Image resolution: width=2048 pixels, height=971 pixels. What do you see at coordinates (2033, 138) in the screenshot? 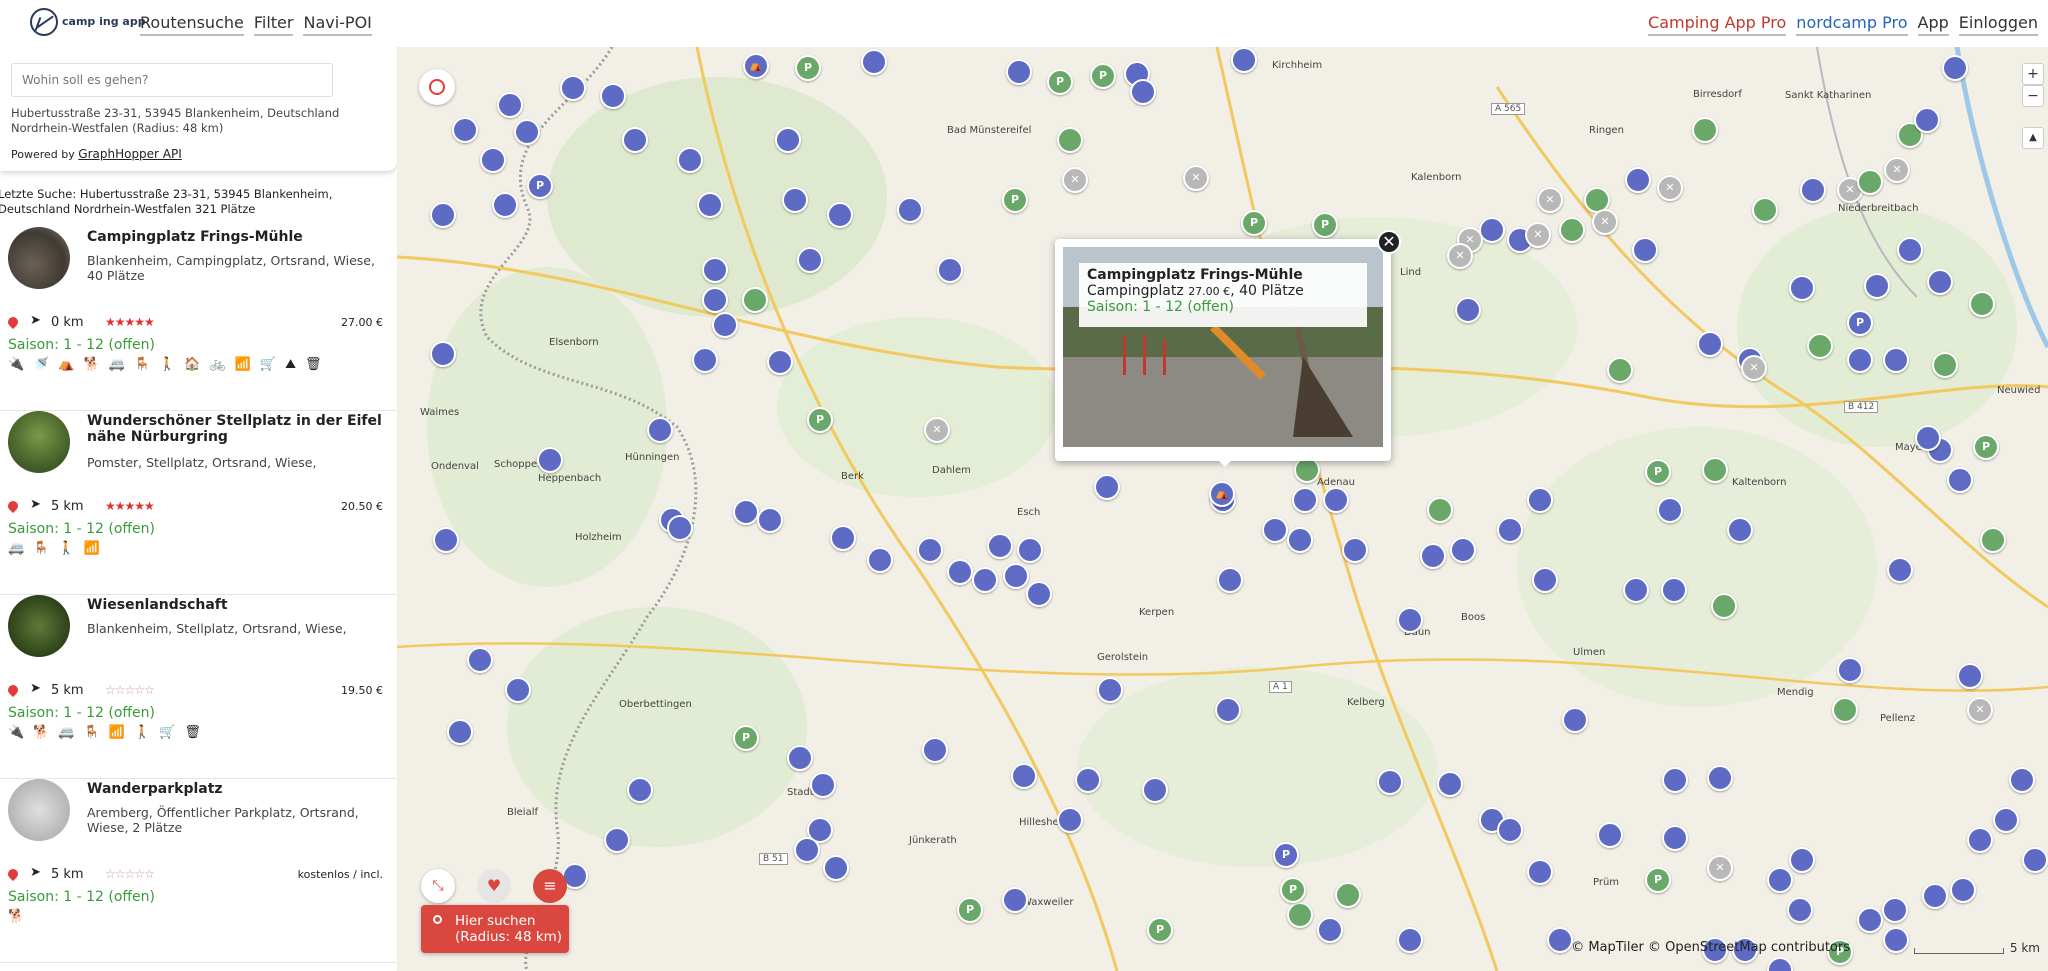
I see `compass-button: ▲` at bounding box center [2033, 138].